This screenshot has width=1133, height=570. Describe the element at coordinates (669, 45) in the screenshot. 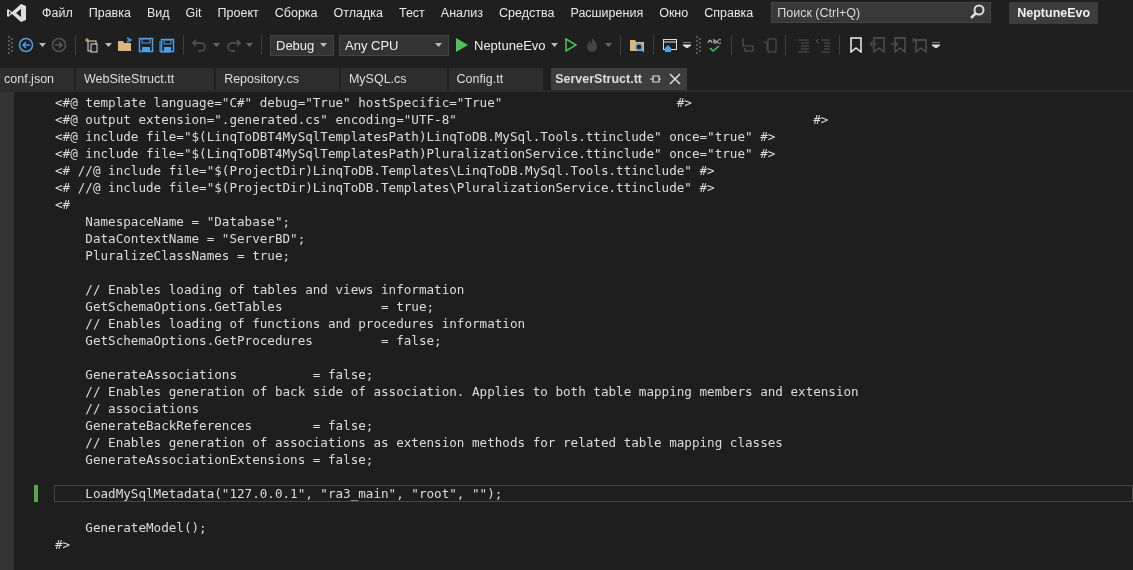

I see `window-home-icon` at that location.